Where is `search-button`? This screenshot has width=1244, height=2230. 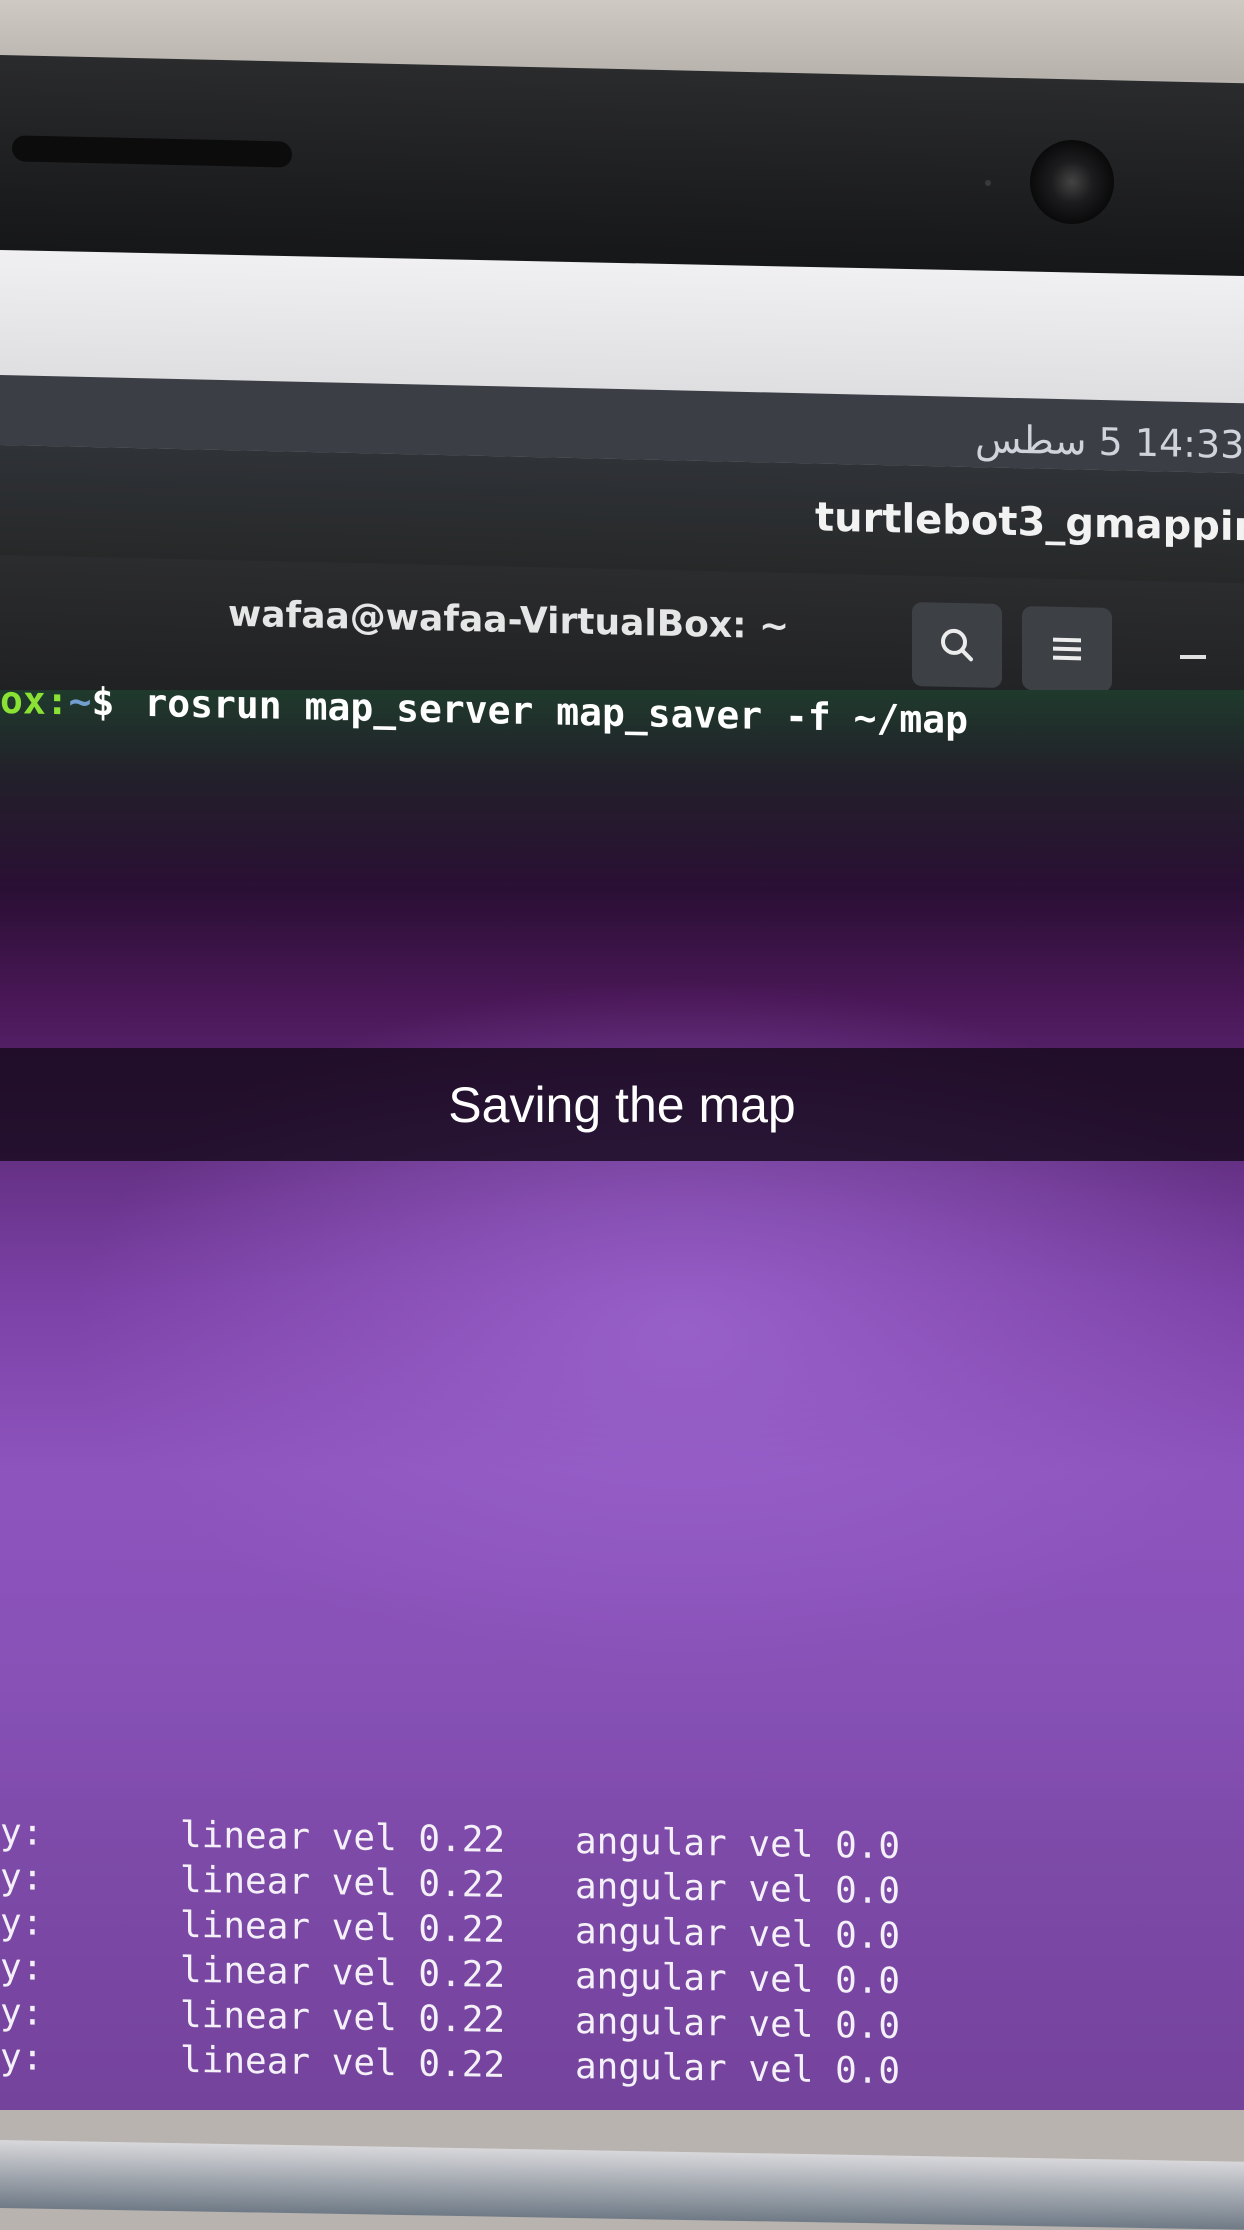 search-button is located at coordinates (957, 645).